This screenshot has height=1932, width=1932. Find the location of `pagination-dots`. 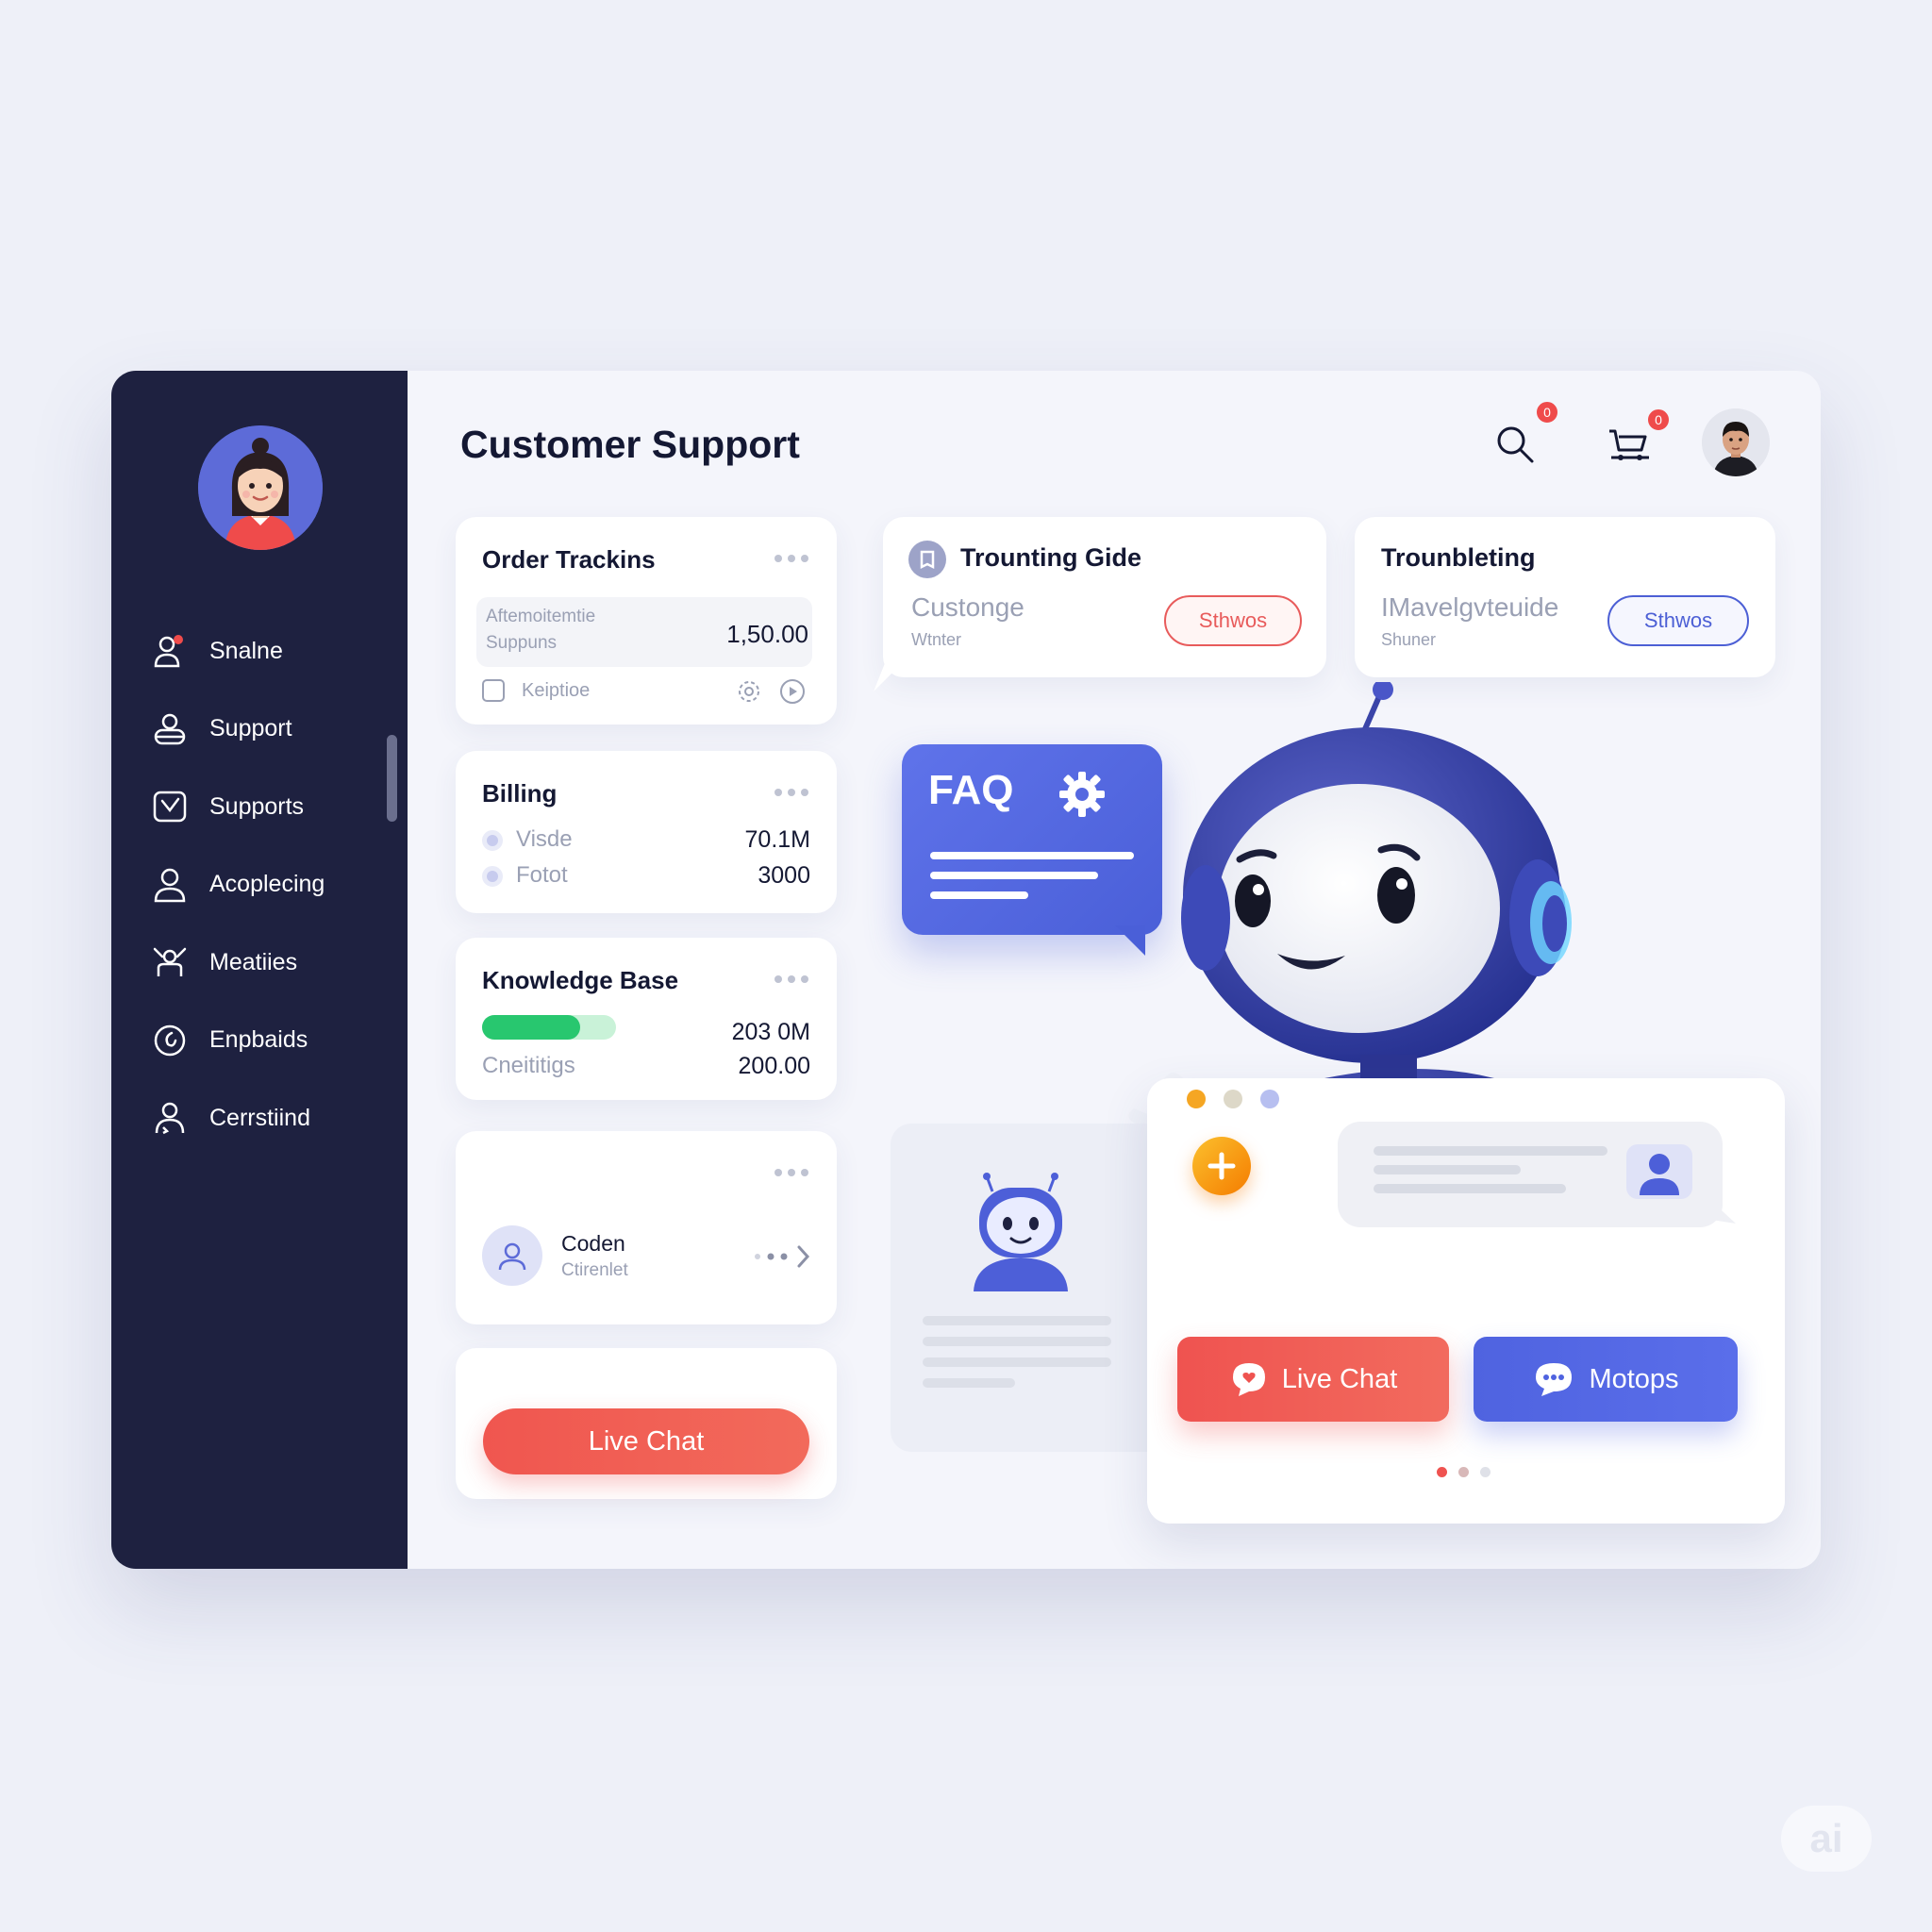

pagination-dots is located at coordinates (1464, 1472).